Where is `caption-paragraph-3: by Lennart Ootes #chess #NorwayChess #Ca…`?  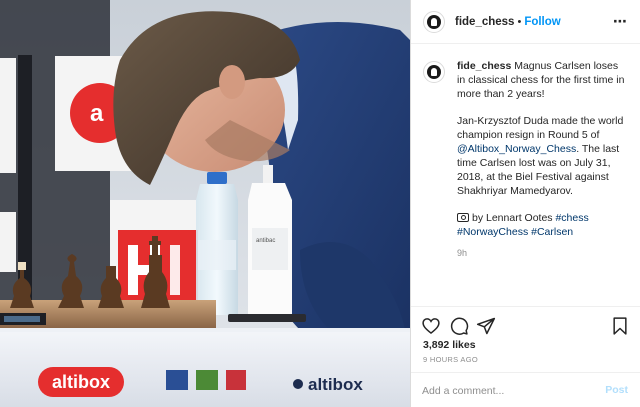
caption-paragraph-3: by Lennart Ootes #chess #NorwayChess #Ca… is located at coordinates (542, 225).